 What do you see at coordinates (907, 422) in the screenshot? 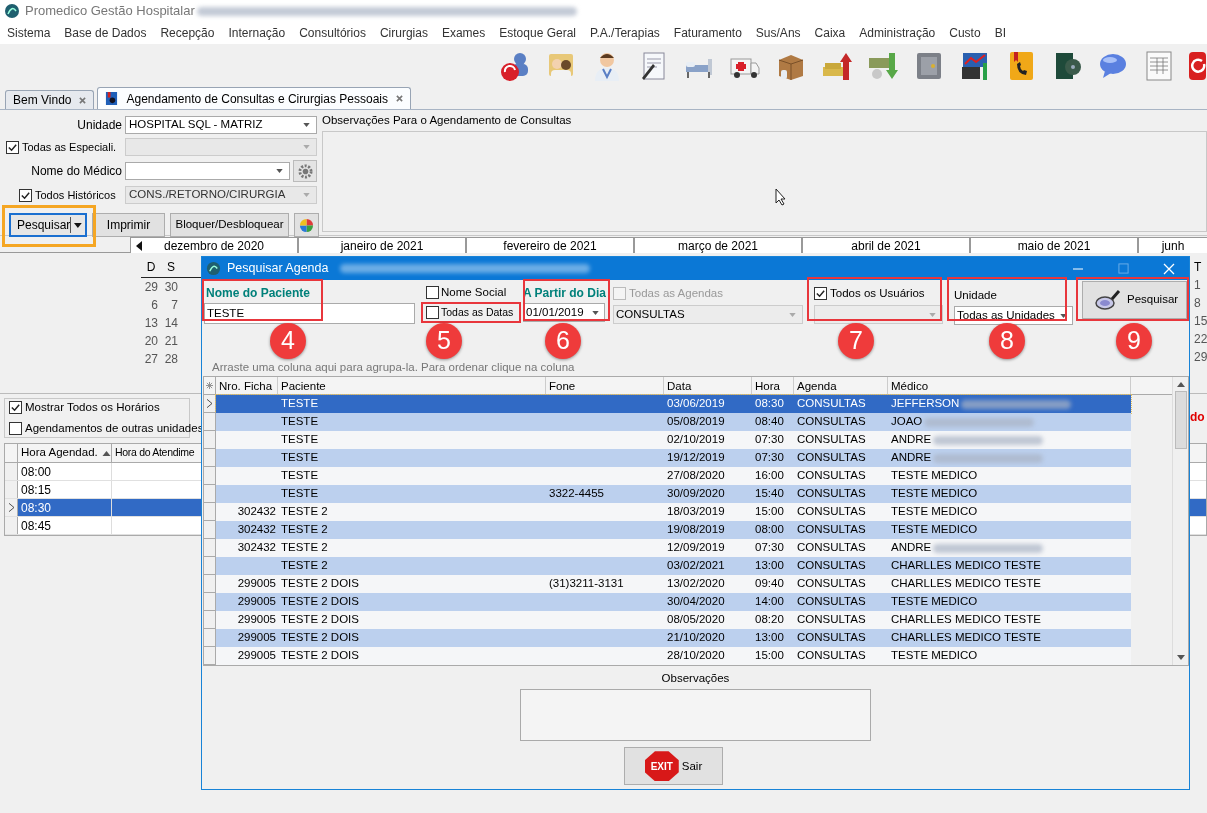
I see `table-cell-text: JOAO` at bounding box center [907, 422].